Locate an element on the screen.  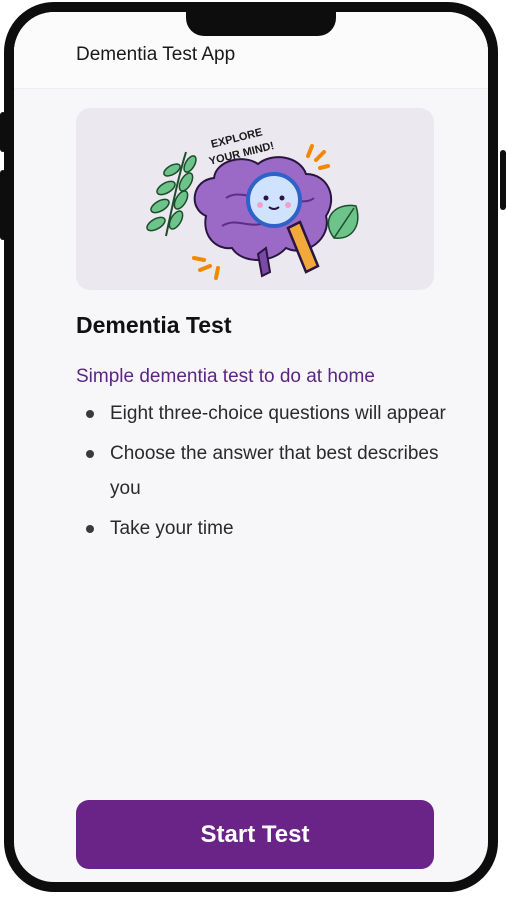
side-button-right is located at coordinates (503, 180).